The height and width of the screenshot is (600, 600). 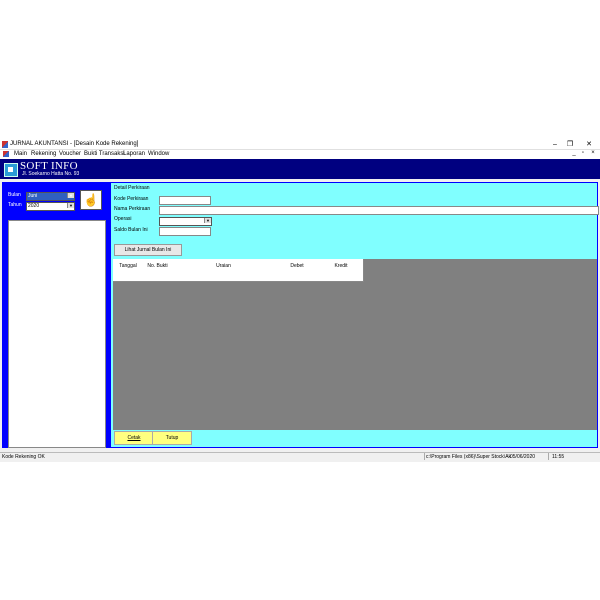 I want to click on hand-pointer-icon: ☝, so click(x=91, y=200).